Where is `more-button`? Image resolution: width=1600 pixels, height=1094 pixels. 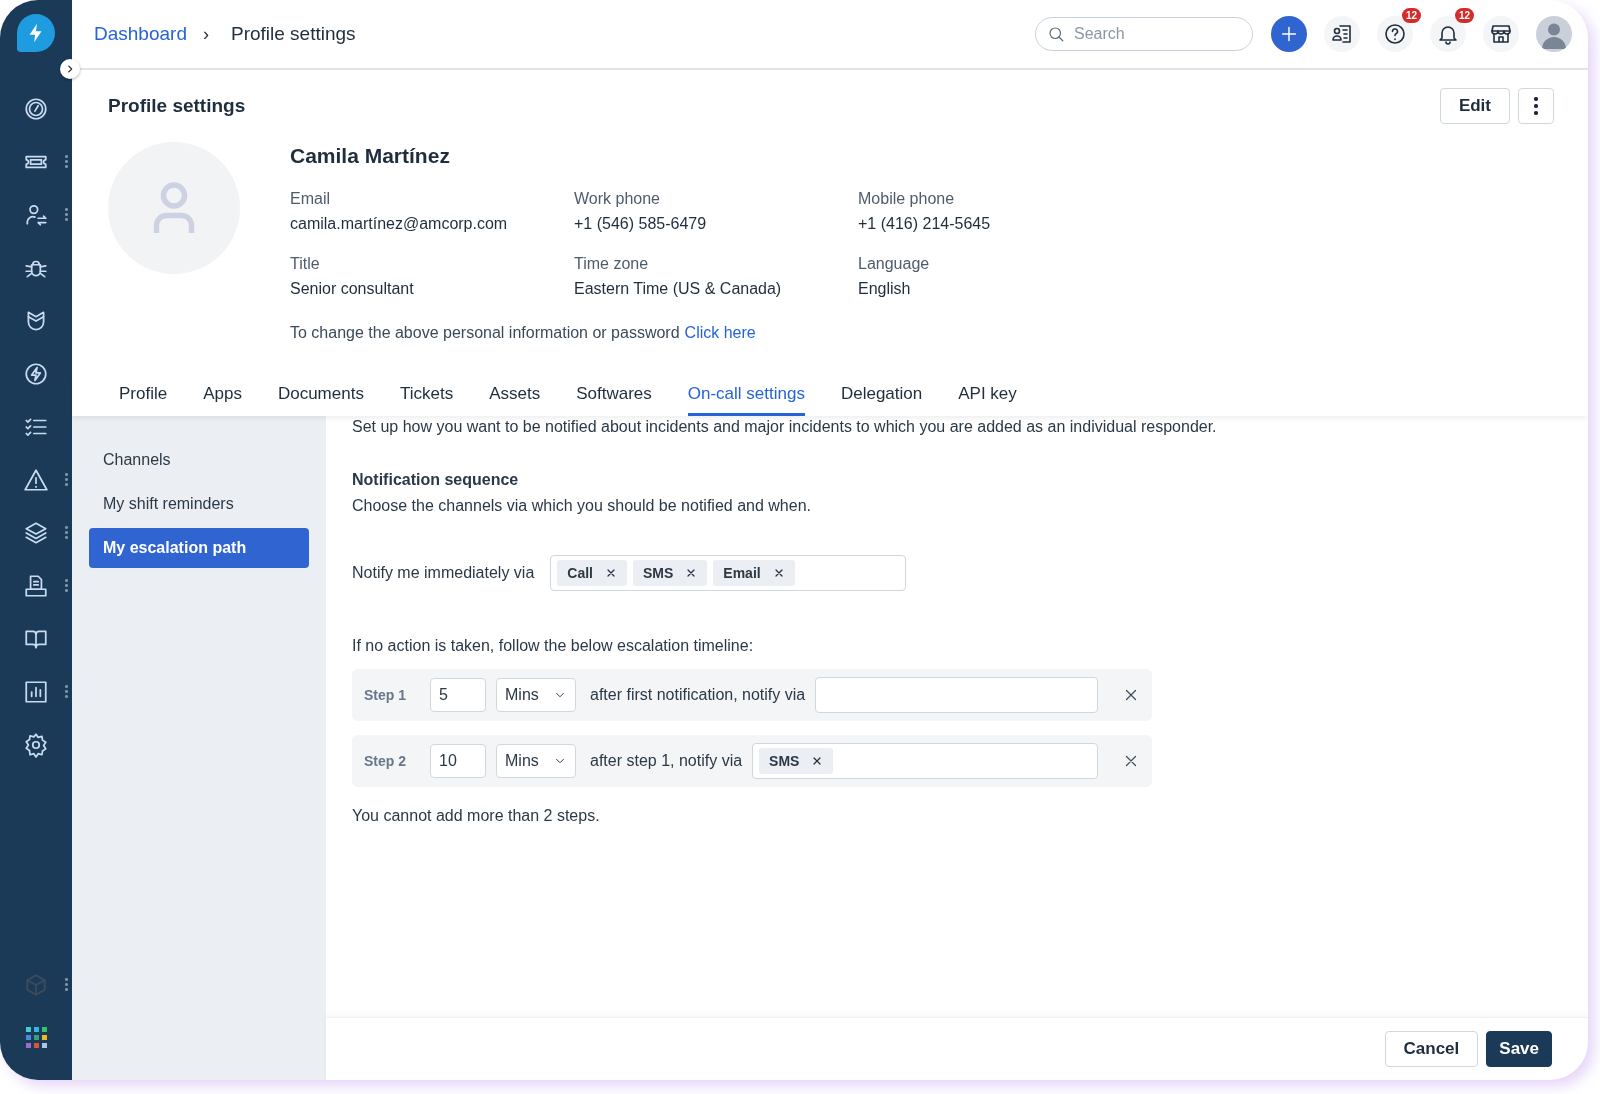 more-button is located at coordinates (1536, 106).